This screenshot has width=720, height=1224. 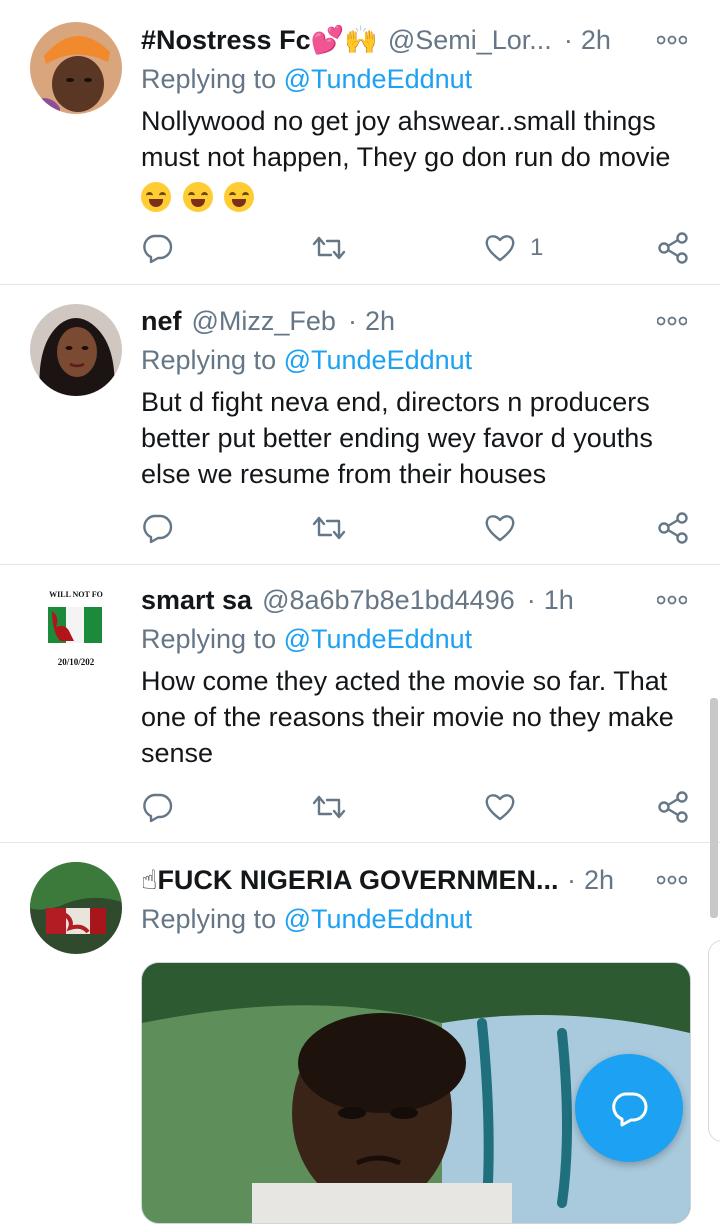 I want to click on tweet-header: nef @Mizz_Feb · 2h, so click(x=390, y=321).